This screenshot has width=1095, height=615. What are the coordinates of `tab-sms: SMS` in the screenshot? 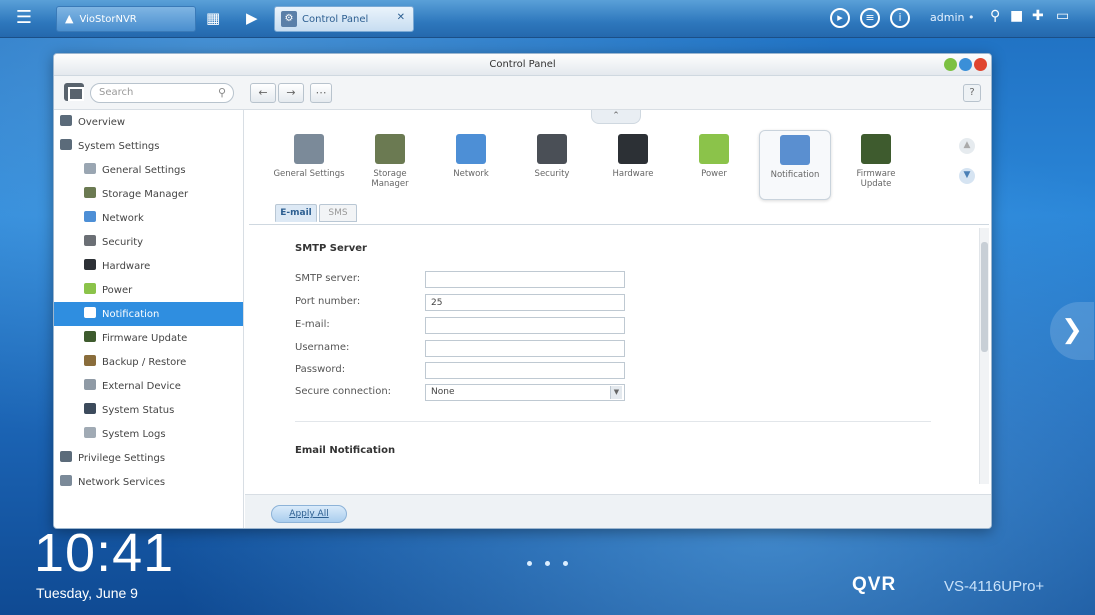 It's located at (338, 213).